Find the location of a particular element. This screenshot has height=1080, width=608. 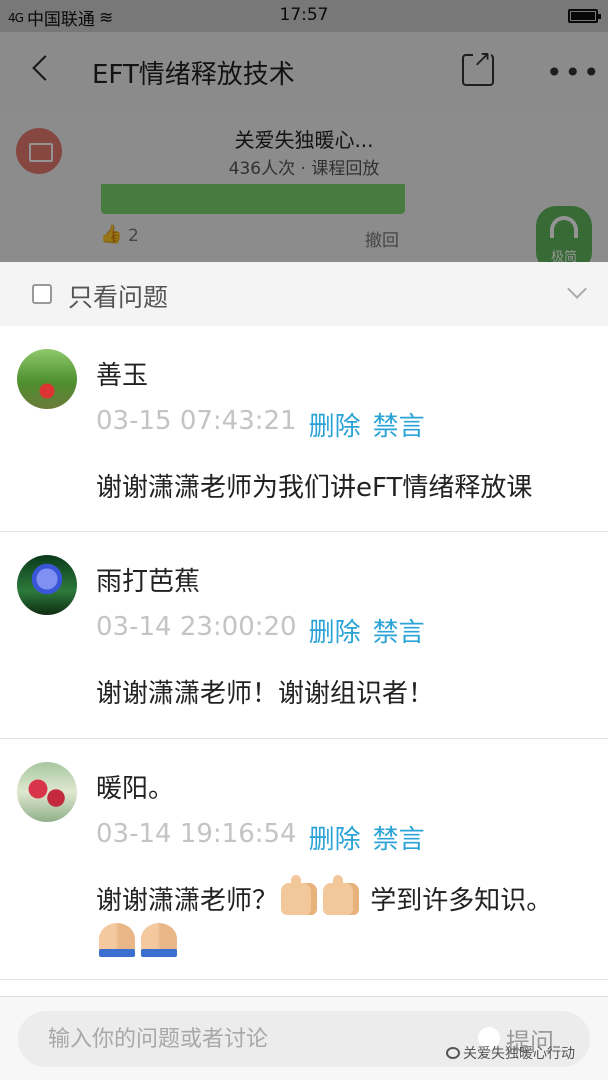

message-meta: 03-15 07:43:21 删除 禁言 is located at coordinates (260, 424).